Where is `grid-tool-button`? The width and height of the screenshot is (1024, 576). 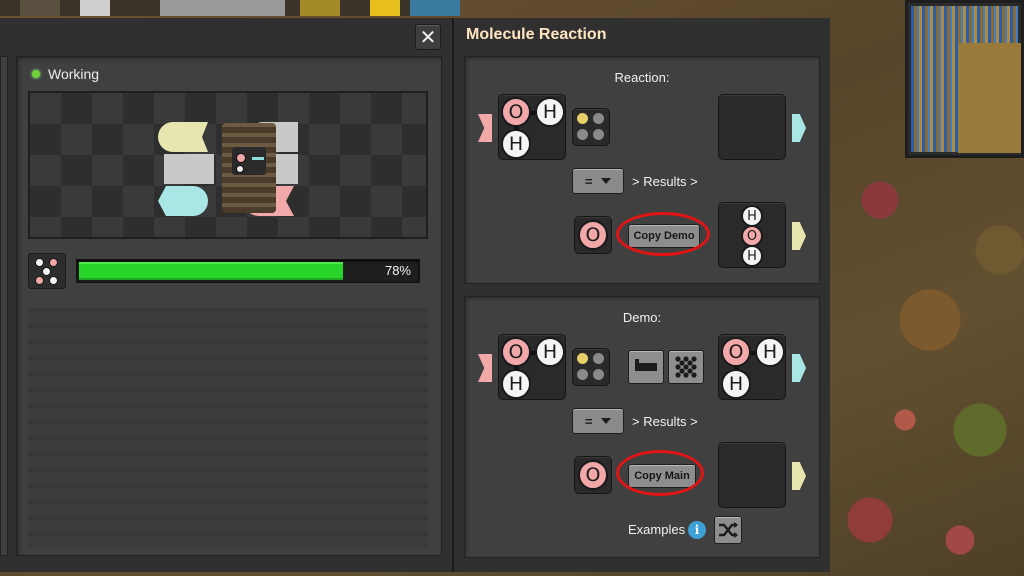 grid-tool-button is located at coordinates (686, 367).